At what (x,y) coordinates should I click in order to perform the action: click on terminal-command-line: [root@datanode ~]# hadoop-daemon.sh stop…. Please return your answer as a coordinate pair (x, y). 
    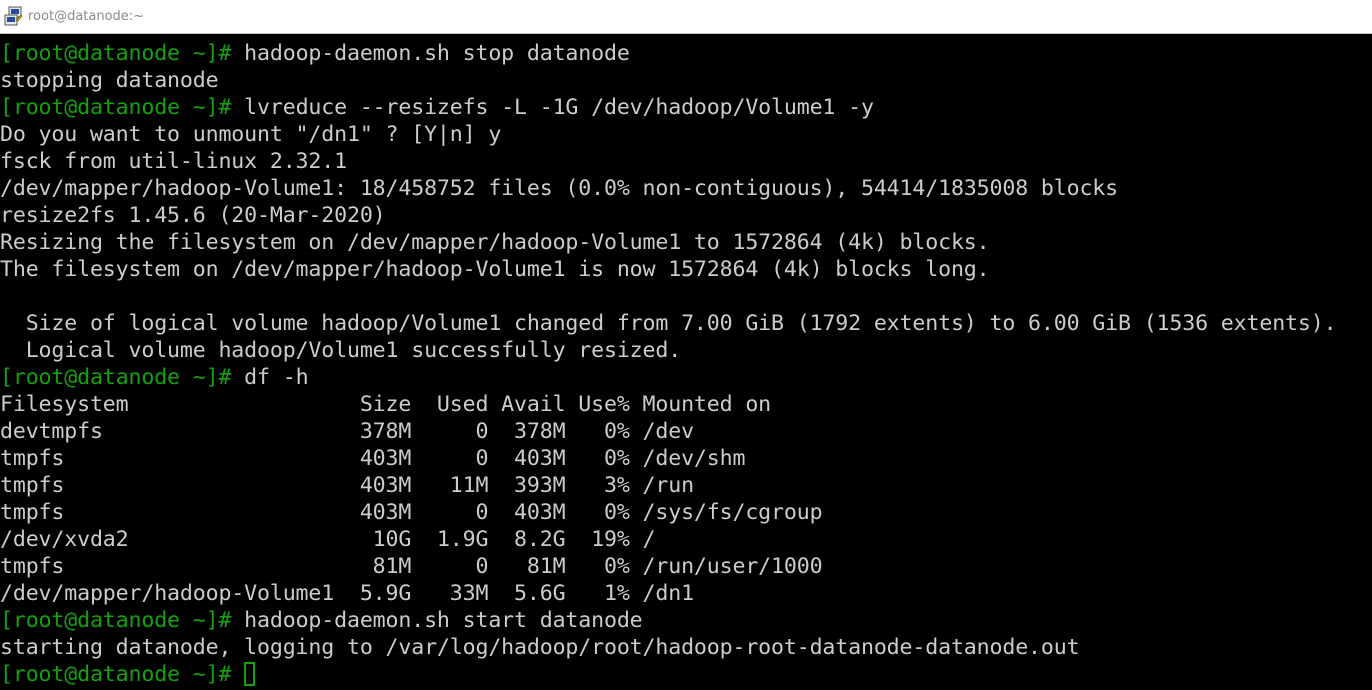
    Looking at the image, I should click on (686, 53).